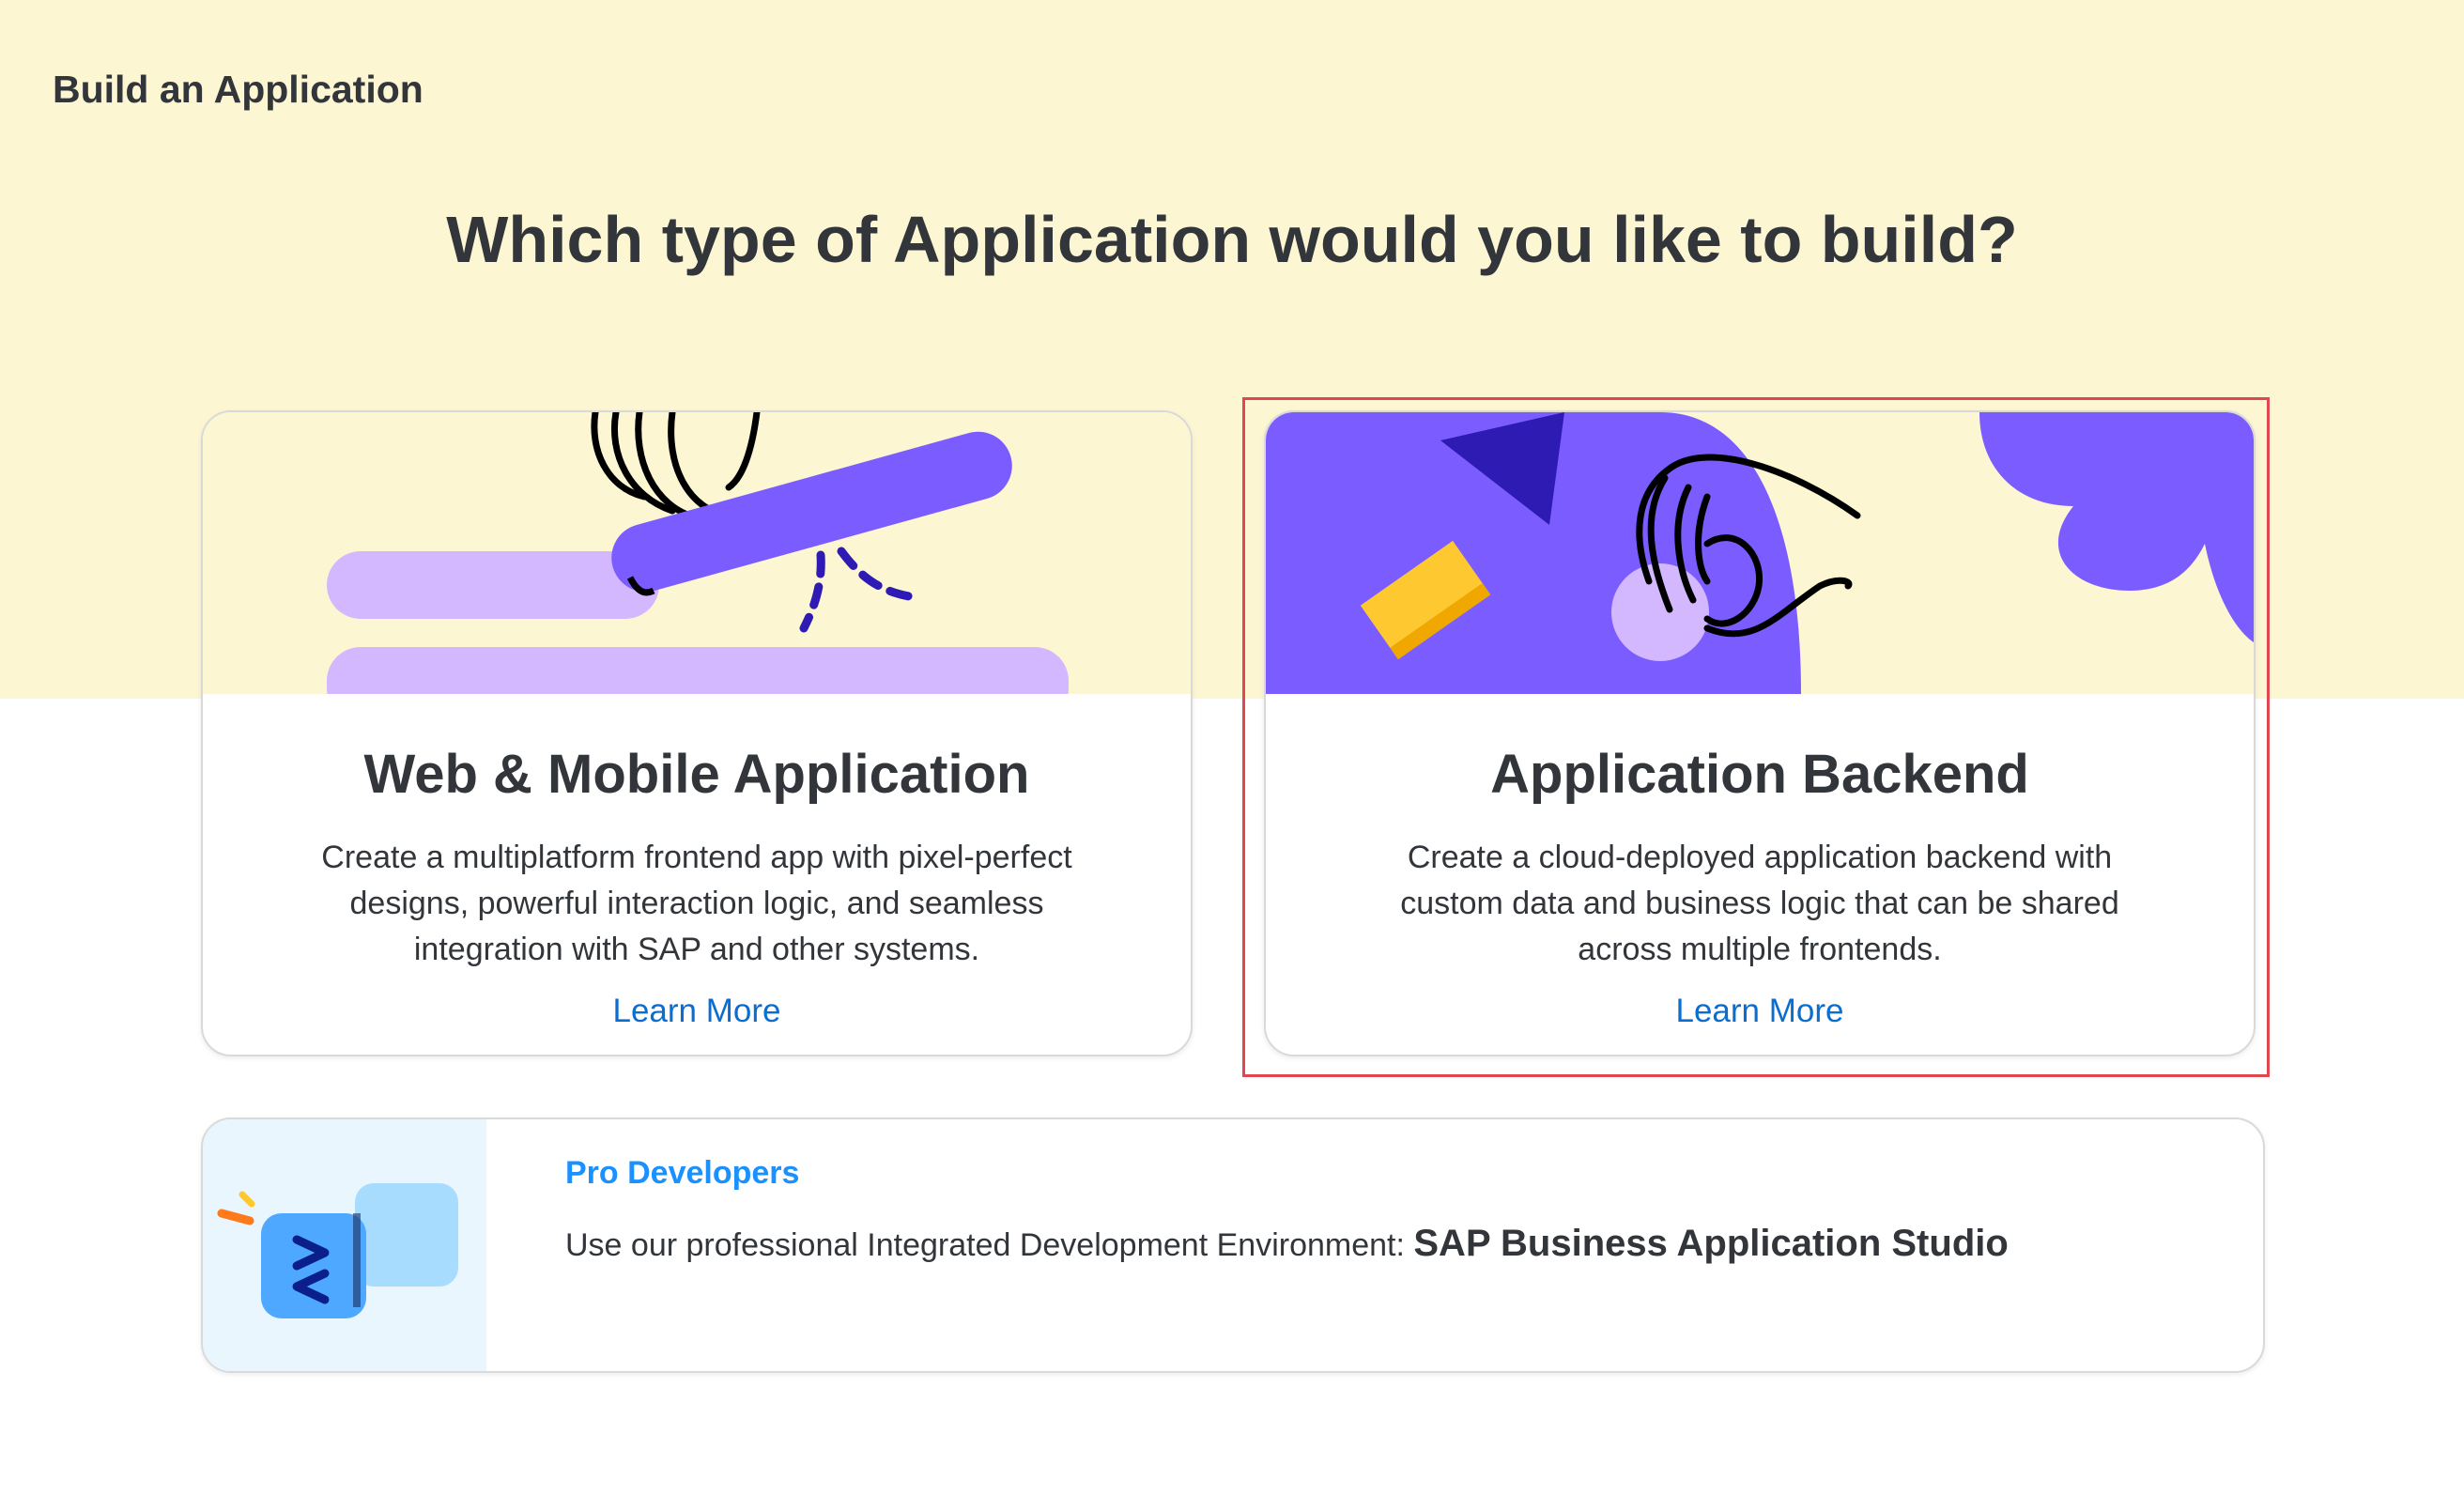 Image resolution: width=2464 pixels, height=1495 pixels. What do you see at coordinates (344, 1245) in the screenshot?
I see `code-bubble-icon` at bounding box center [344, 1245].